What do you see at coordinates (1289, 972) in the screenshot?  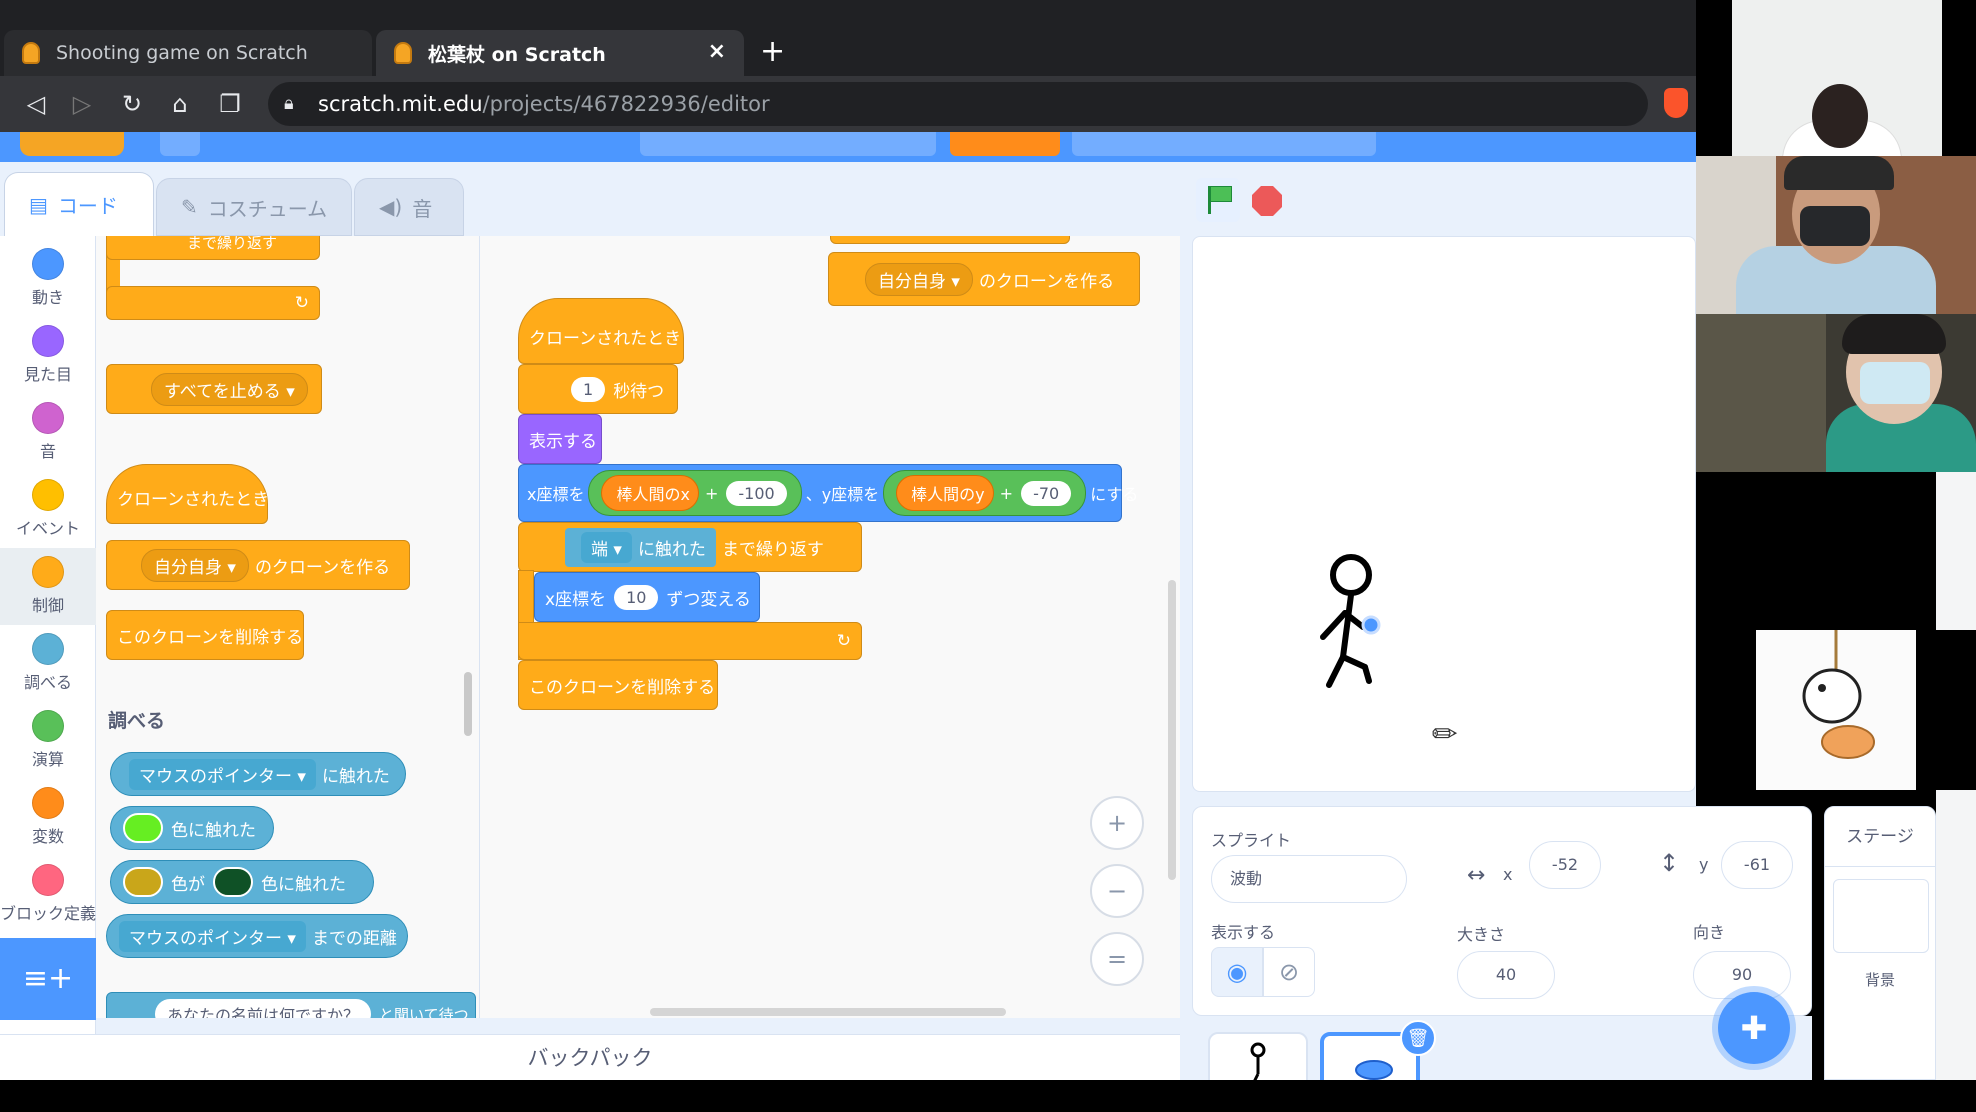 I see `hide-sprite-eye-icon: ⊘` at bounding box center [1289, 972].